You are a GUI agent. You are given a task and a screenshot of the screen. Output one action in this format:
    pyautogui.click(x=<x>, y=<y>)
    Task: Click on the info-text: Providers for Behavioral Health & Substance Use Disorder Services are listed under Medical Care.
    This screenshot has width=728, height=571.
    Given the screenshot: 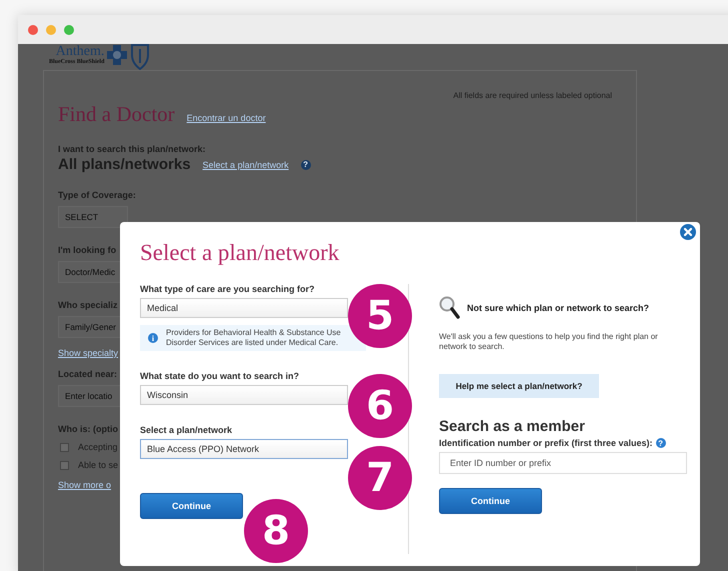 What is the action you would take?
    pyautogui.click(x=254, y=338)
    